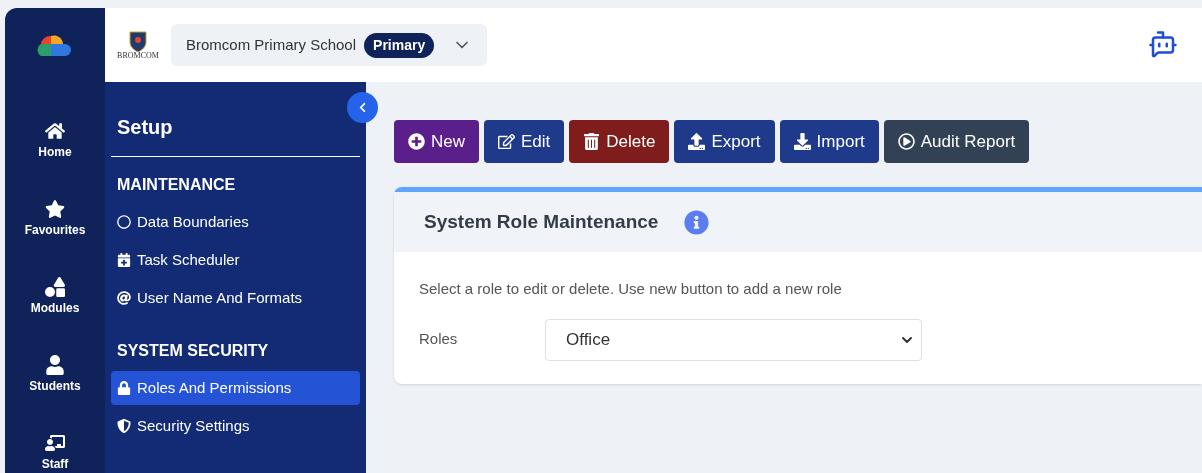 The width and height of the screenshot is (1202, 473). Describe the element at coordinates (439, 339) in the screenshot. I see `field-label: Roles` at that location.